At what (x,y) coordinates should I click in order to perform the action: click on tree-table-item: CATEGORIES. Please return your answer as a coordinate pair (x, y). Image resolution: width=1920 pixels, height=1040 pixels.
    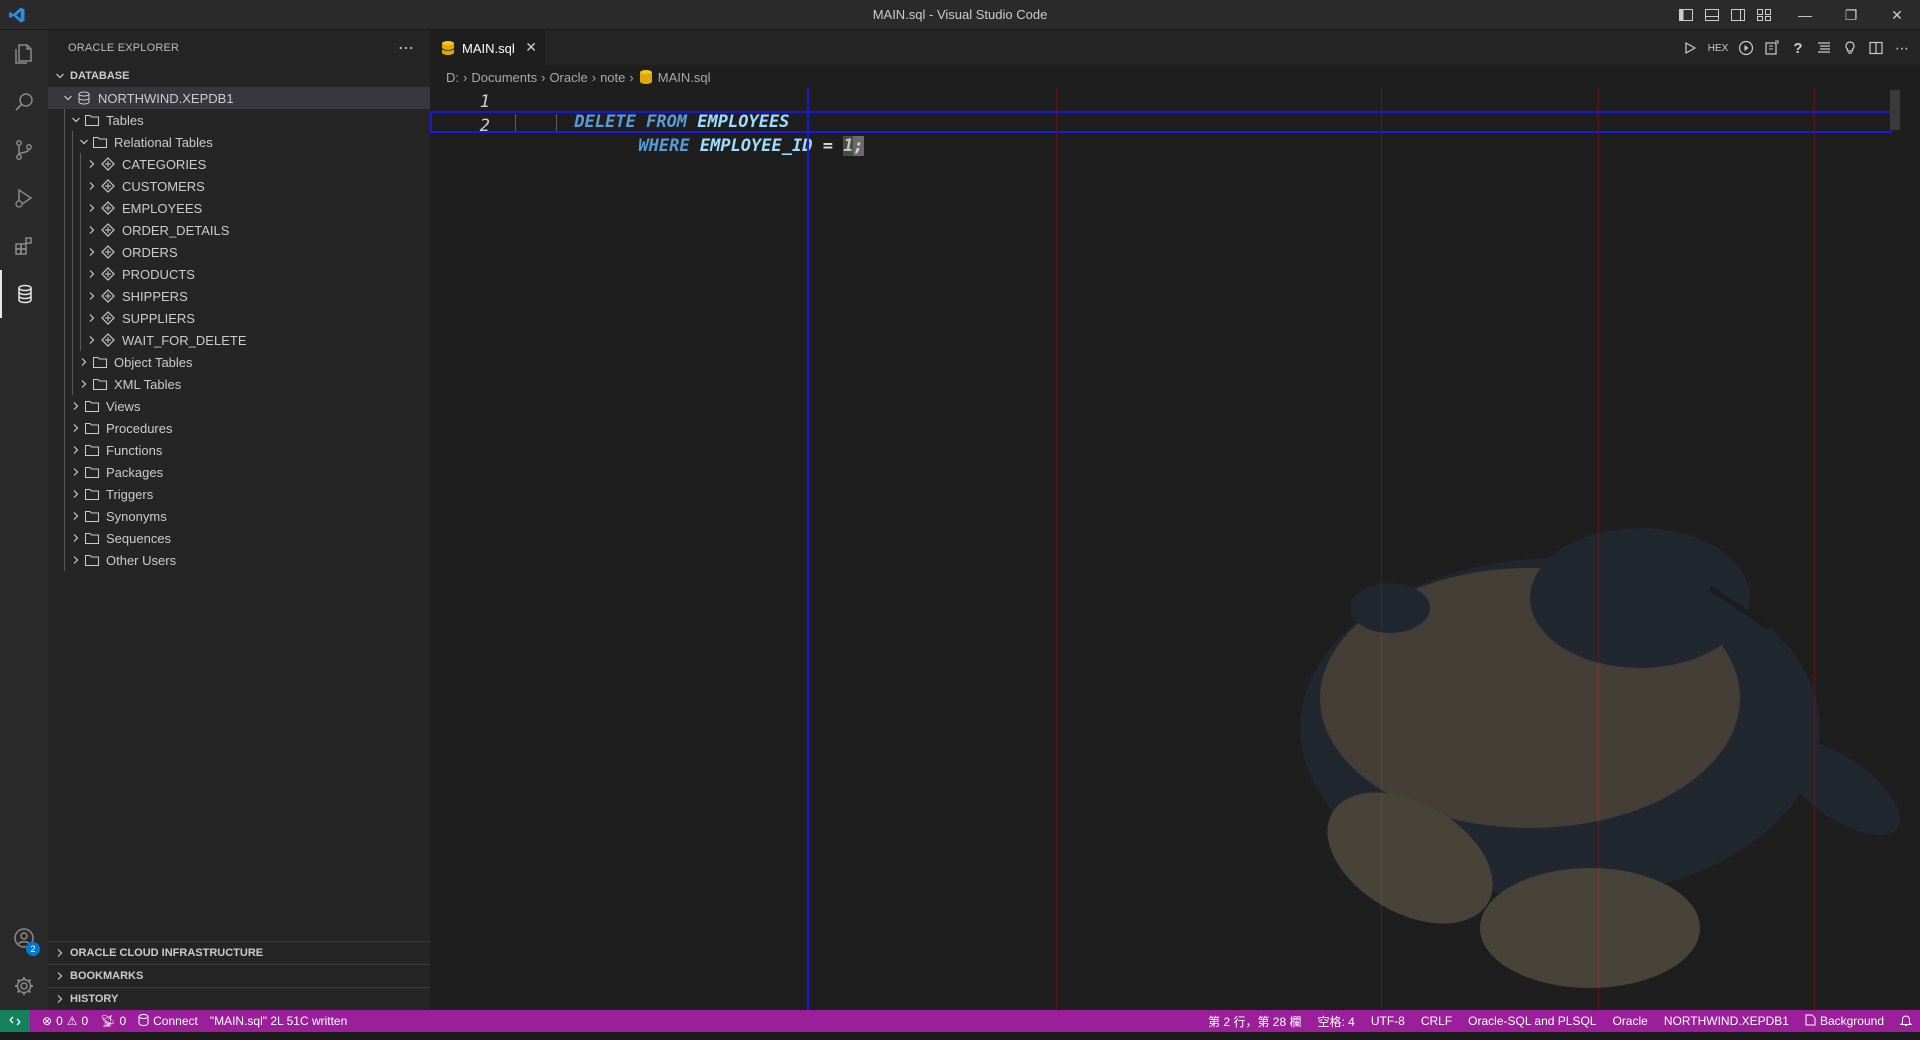
    Looking at the image, I should click on (239, 164).